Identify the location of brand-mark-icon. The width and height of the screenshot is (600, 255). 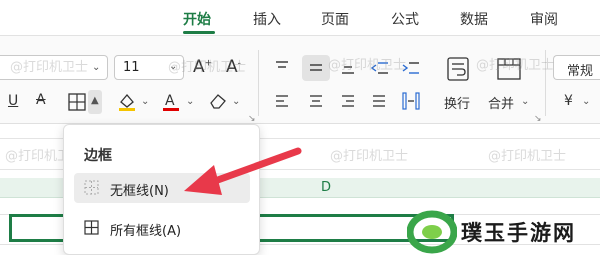
(432, 232).